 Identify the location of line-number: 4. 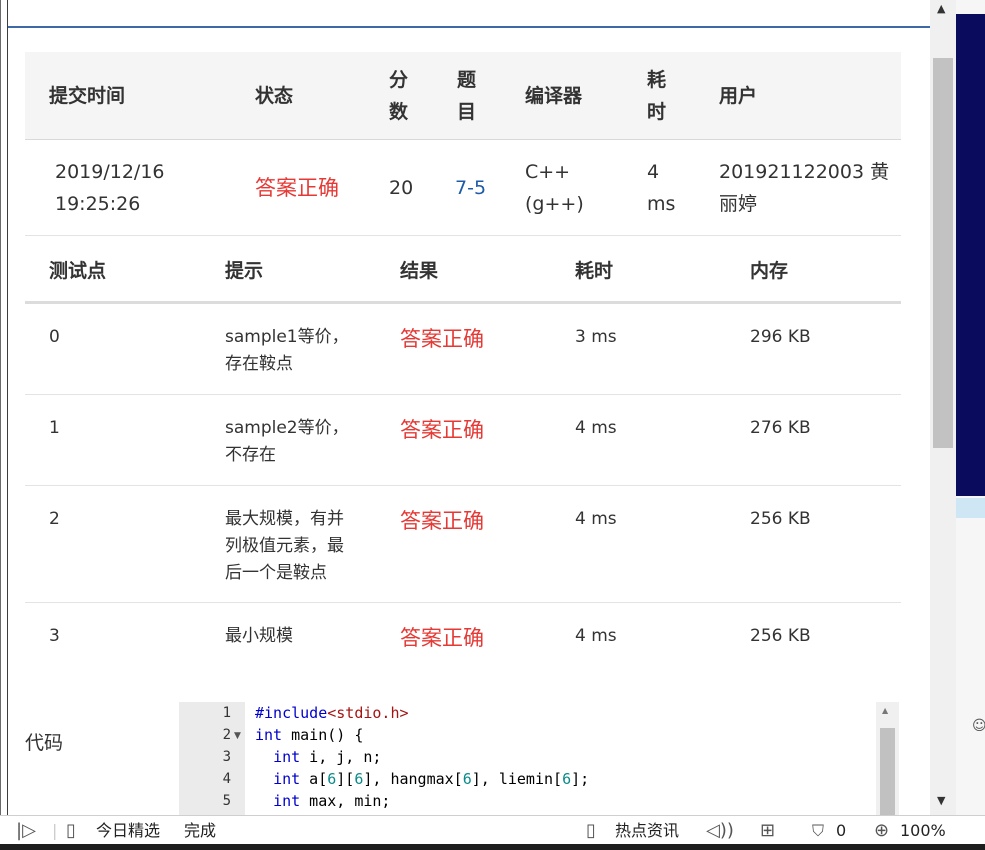
(226, 779).